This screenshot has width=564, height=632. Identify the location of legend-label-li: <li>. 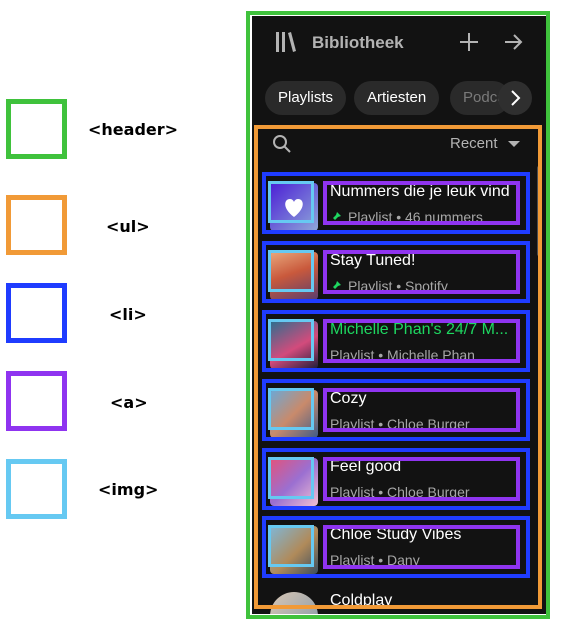
(128, 314).